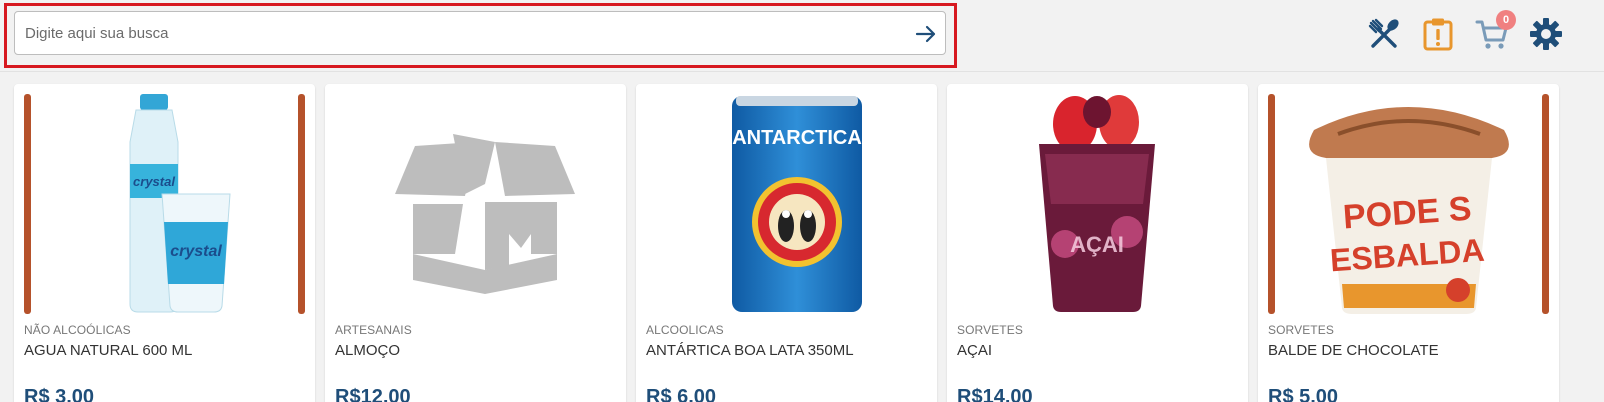  What do you see at coordinates (750, 350) in the screenshot?
I see `product-name: ANTÁRTICA BOA LATA 350ML` at bounding box center [750, 350].